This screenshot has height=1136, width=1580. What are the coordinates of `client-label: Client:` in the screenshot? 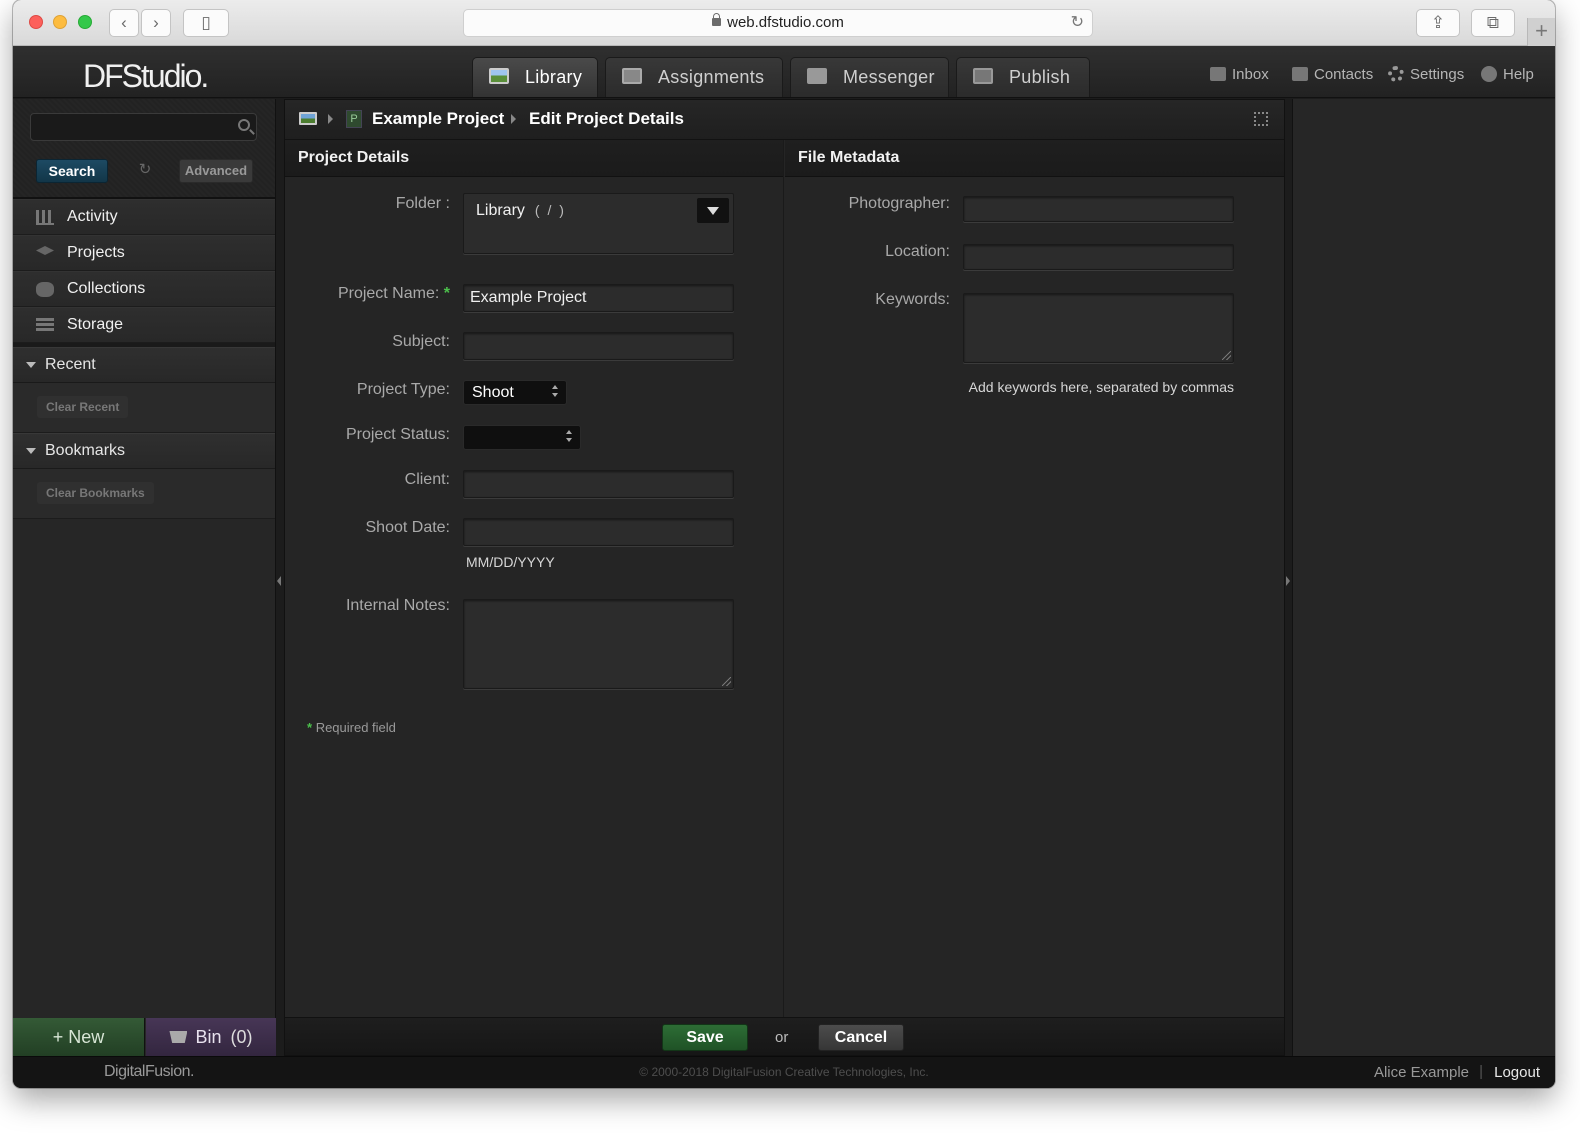 It's located at (427, 479).